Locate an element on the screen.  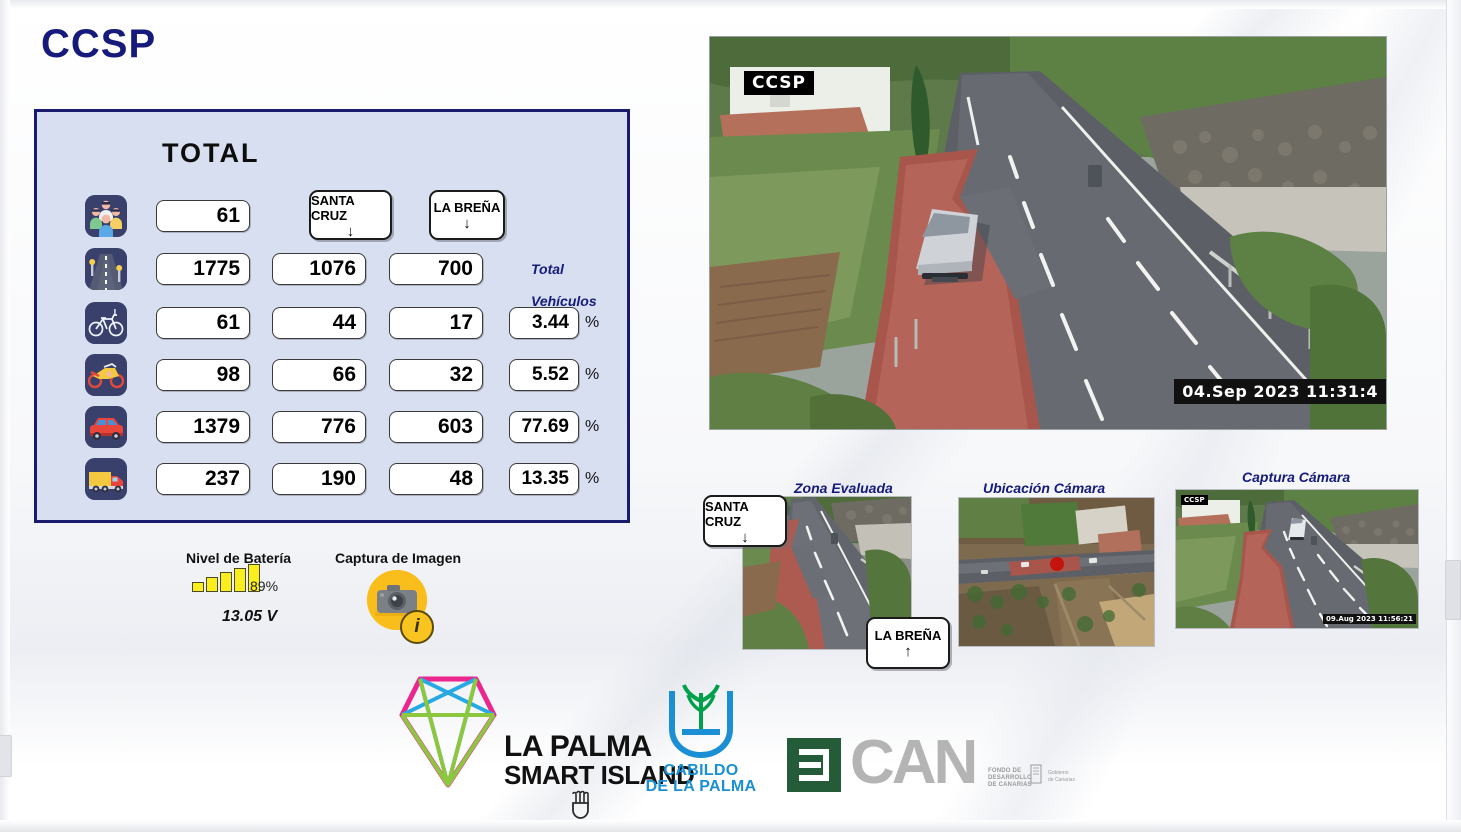
window-frame-left is located at coordinates (5, 416).